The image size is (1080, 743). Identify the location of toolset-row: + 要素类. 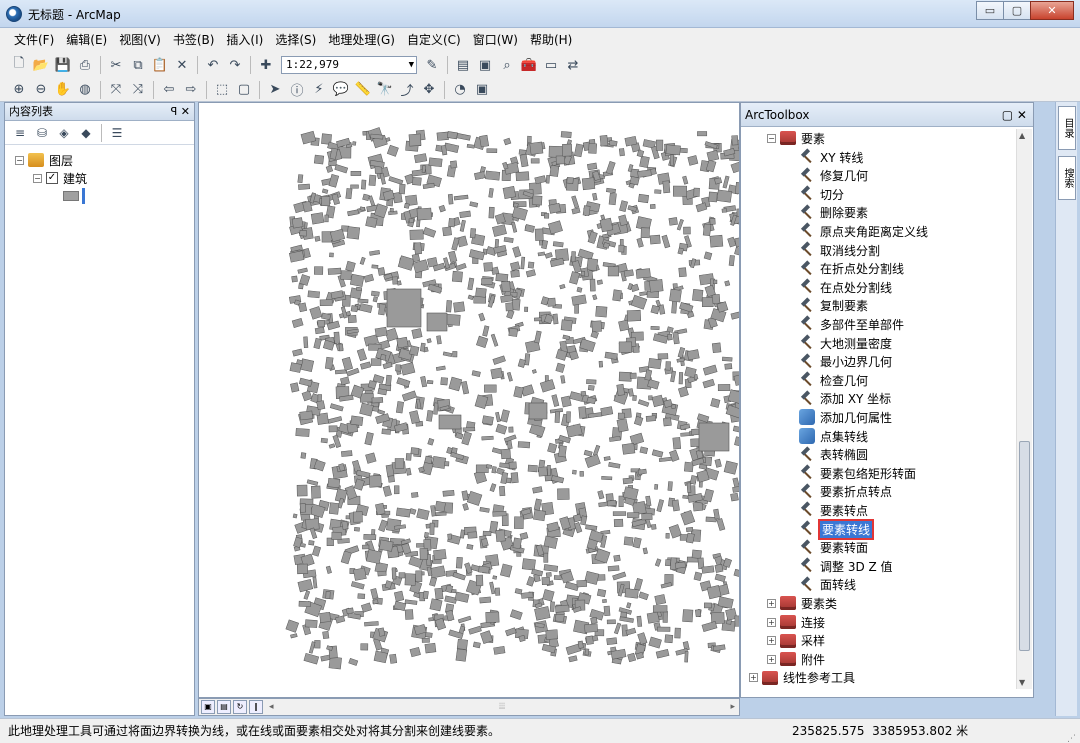
(802, 603).